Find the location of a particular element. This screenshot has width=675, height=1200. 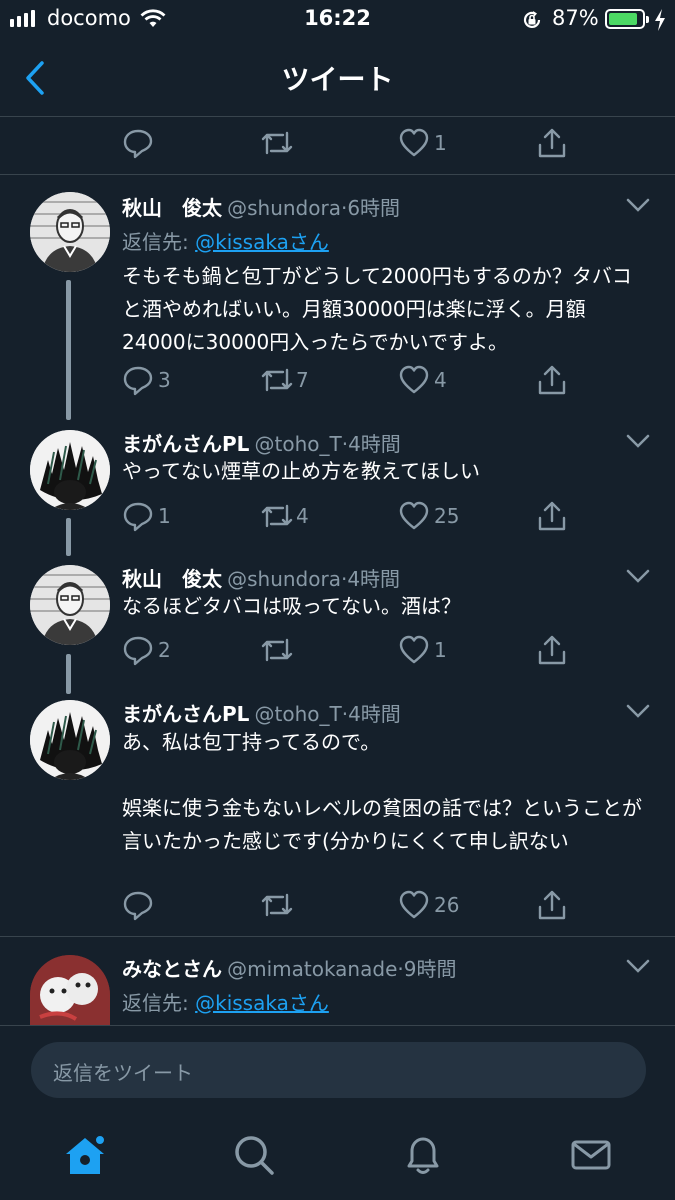

messages-icon is located at coordinates (591, 1155).